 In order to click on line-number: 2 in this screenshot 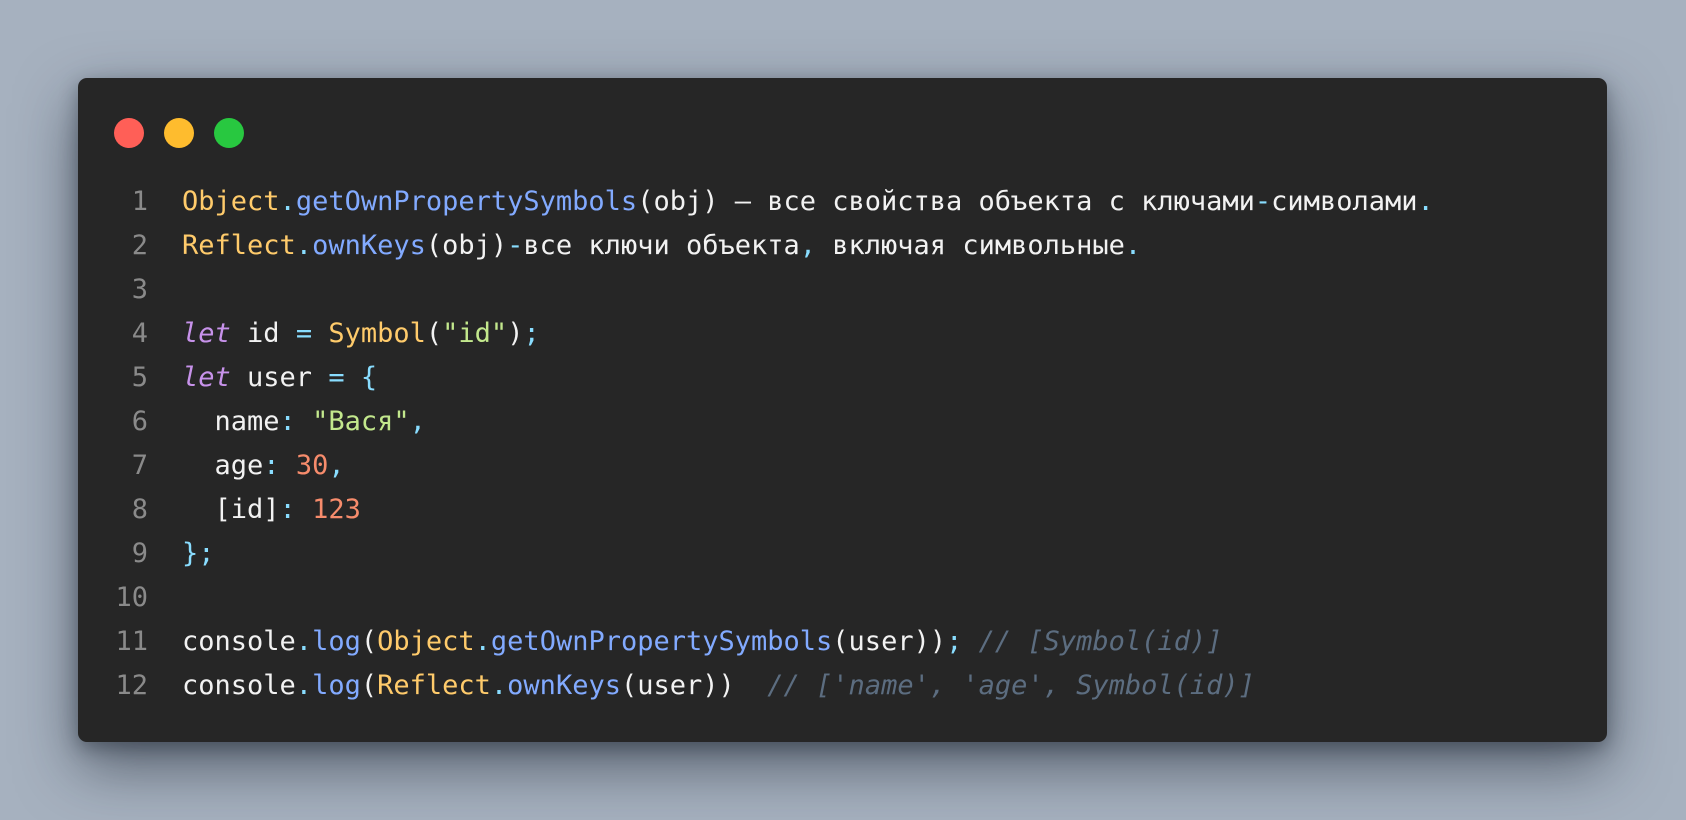, I will do `click(139, 245)`.